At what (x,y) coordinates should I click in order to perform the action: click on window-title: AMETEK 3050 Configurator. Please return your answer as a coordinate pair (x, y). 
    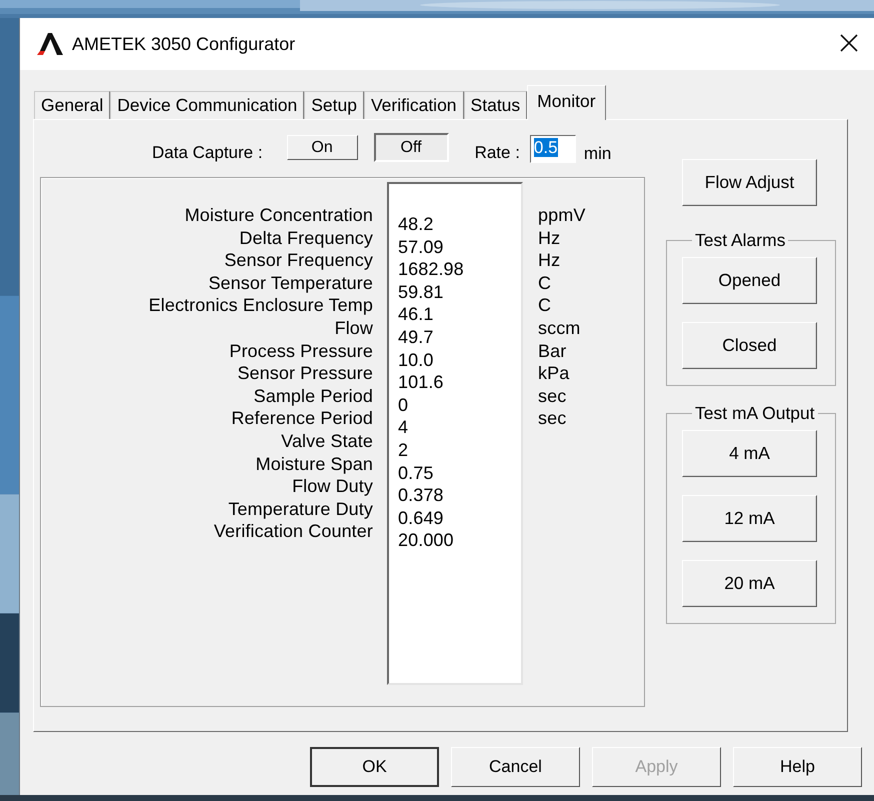
    Looking at the image, I should click on (184, 44).